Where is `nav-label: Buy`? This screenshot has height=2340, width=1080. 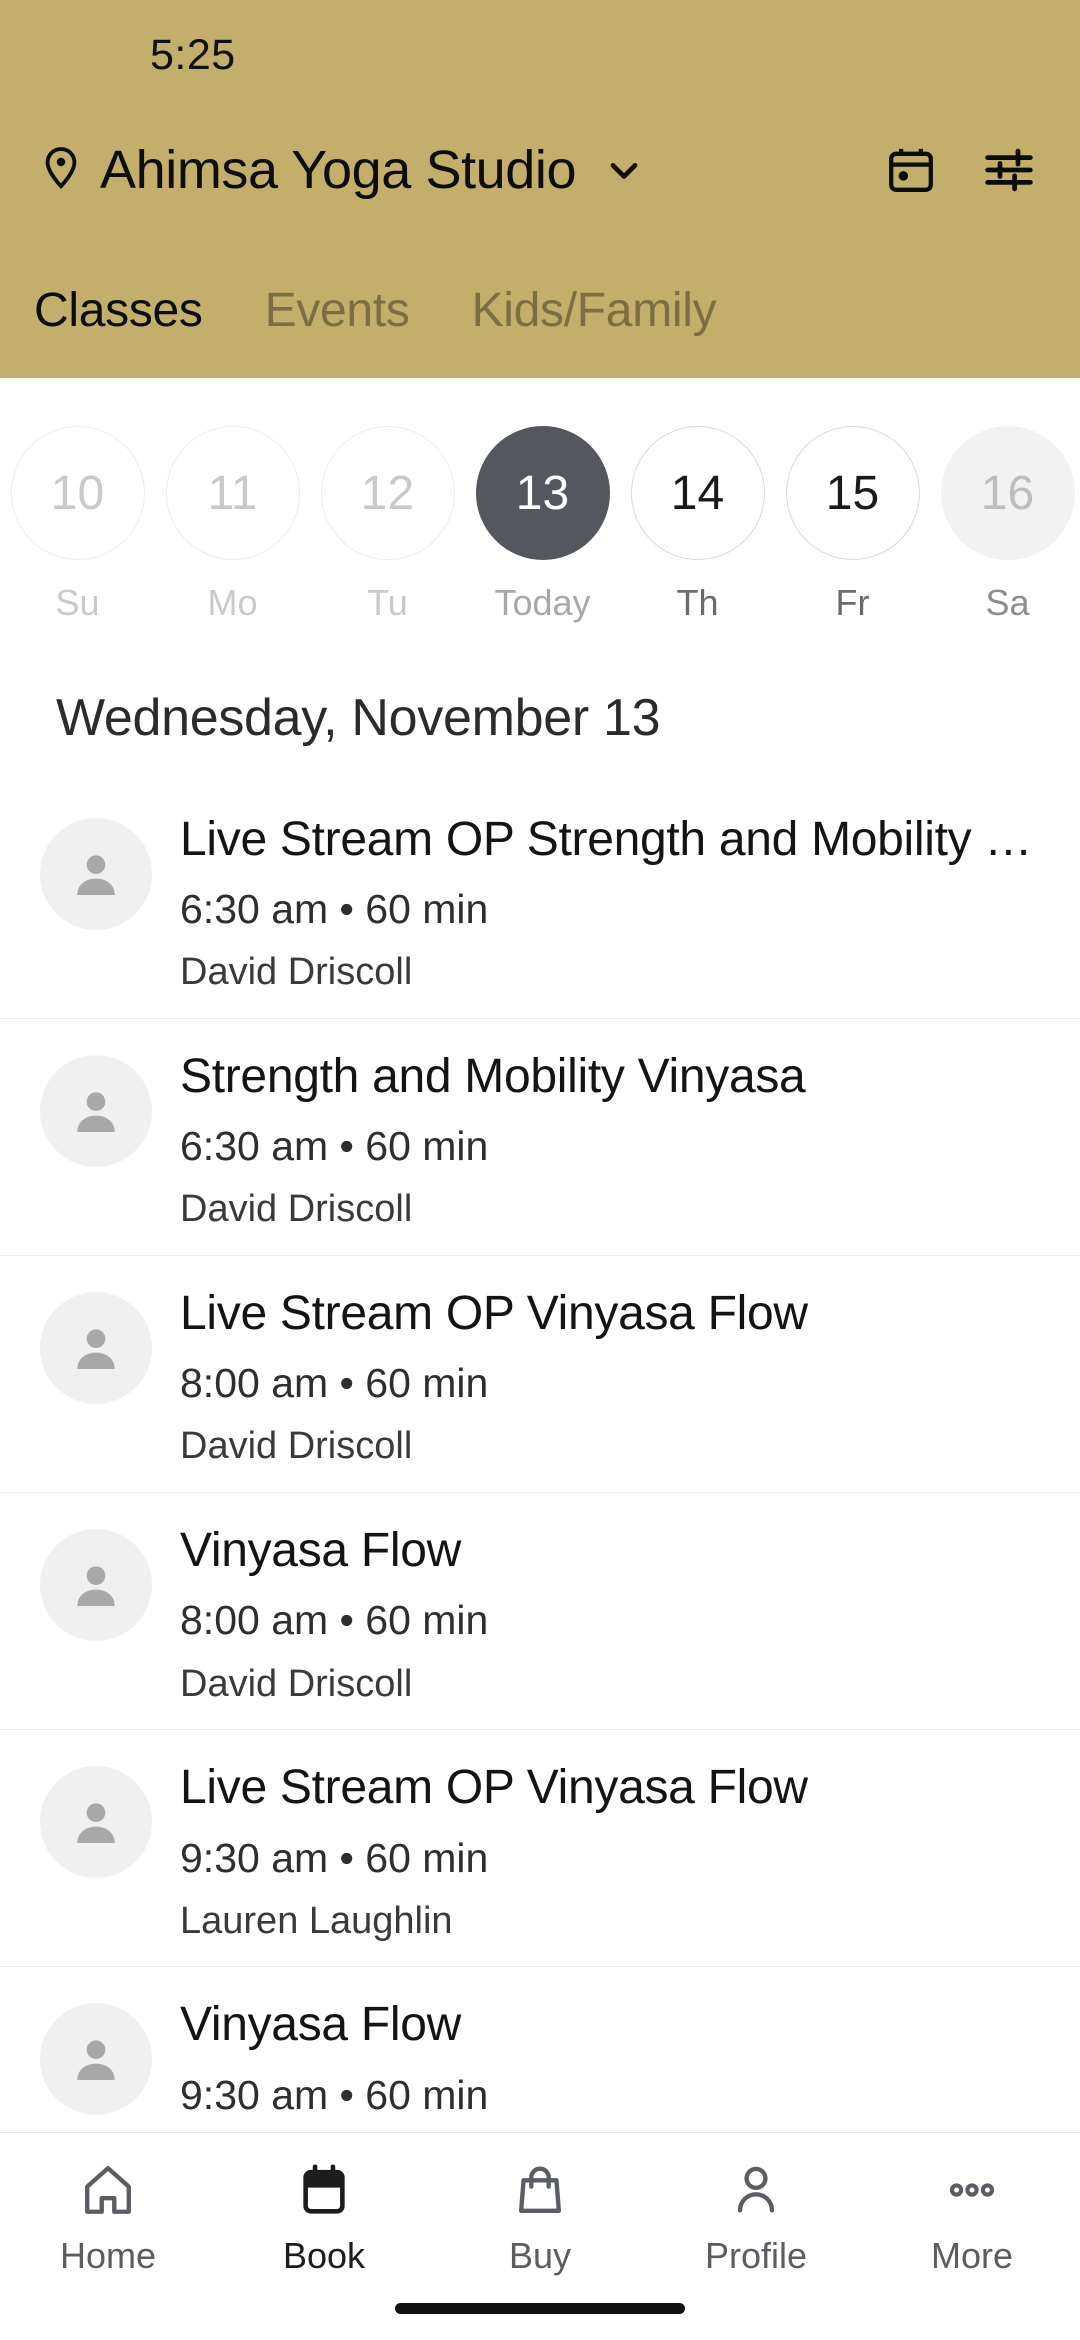 nav-label: Buy is located at coordinates (540, 2255).